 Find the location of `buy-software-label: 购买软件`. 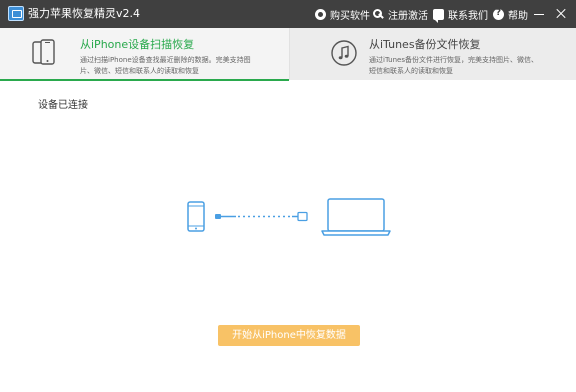

buy-software-label: 购买软件 is located at coordinates (350, 16).